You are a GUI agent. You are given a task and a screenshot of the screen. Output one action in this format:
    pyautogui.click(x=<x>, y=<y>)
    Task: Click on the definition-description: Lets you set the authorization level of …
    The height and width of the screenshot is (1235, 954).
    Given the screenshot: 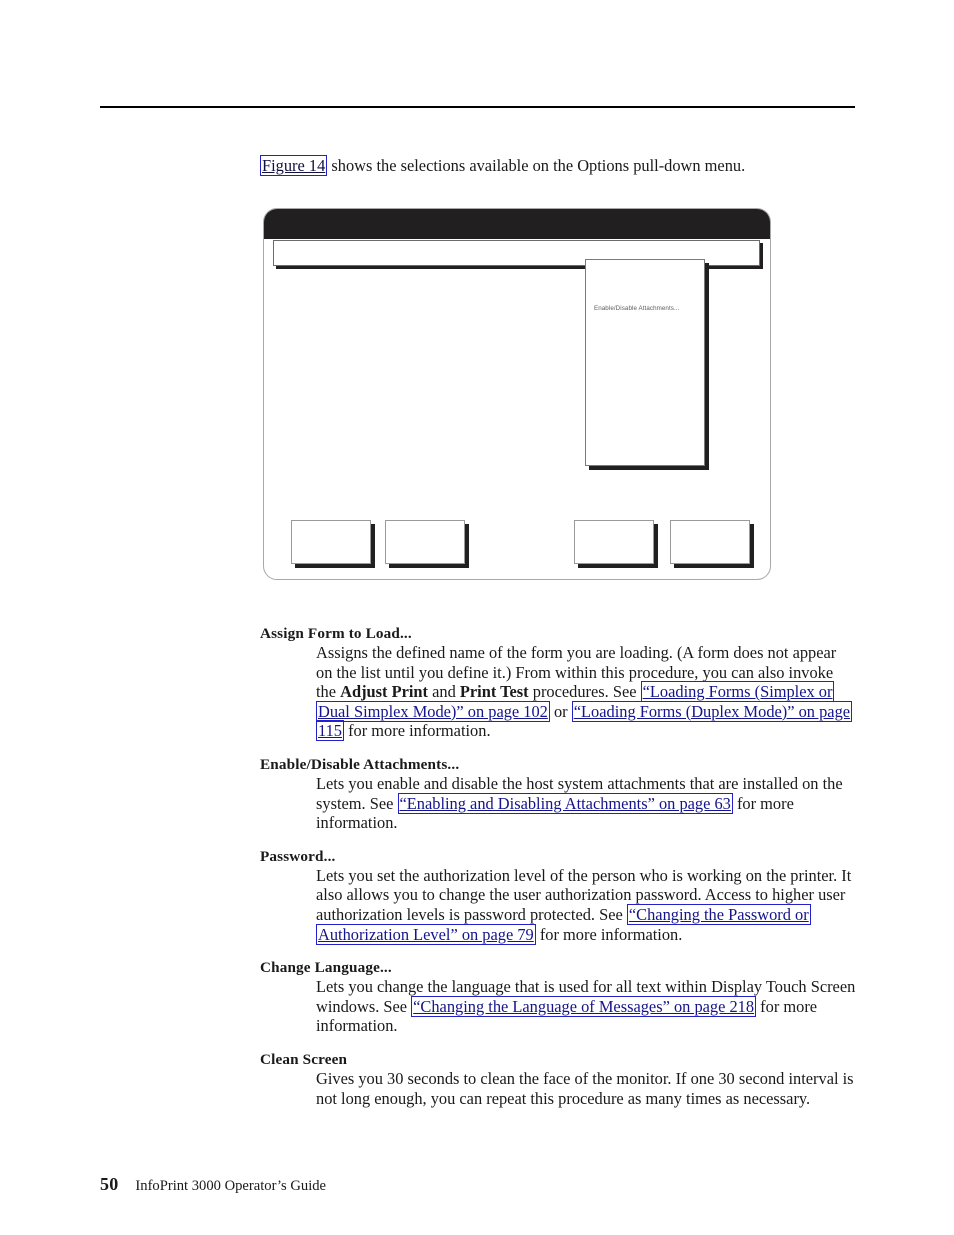 What is the action you would take?
    pyautogui.click(x=586, y=905)
    